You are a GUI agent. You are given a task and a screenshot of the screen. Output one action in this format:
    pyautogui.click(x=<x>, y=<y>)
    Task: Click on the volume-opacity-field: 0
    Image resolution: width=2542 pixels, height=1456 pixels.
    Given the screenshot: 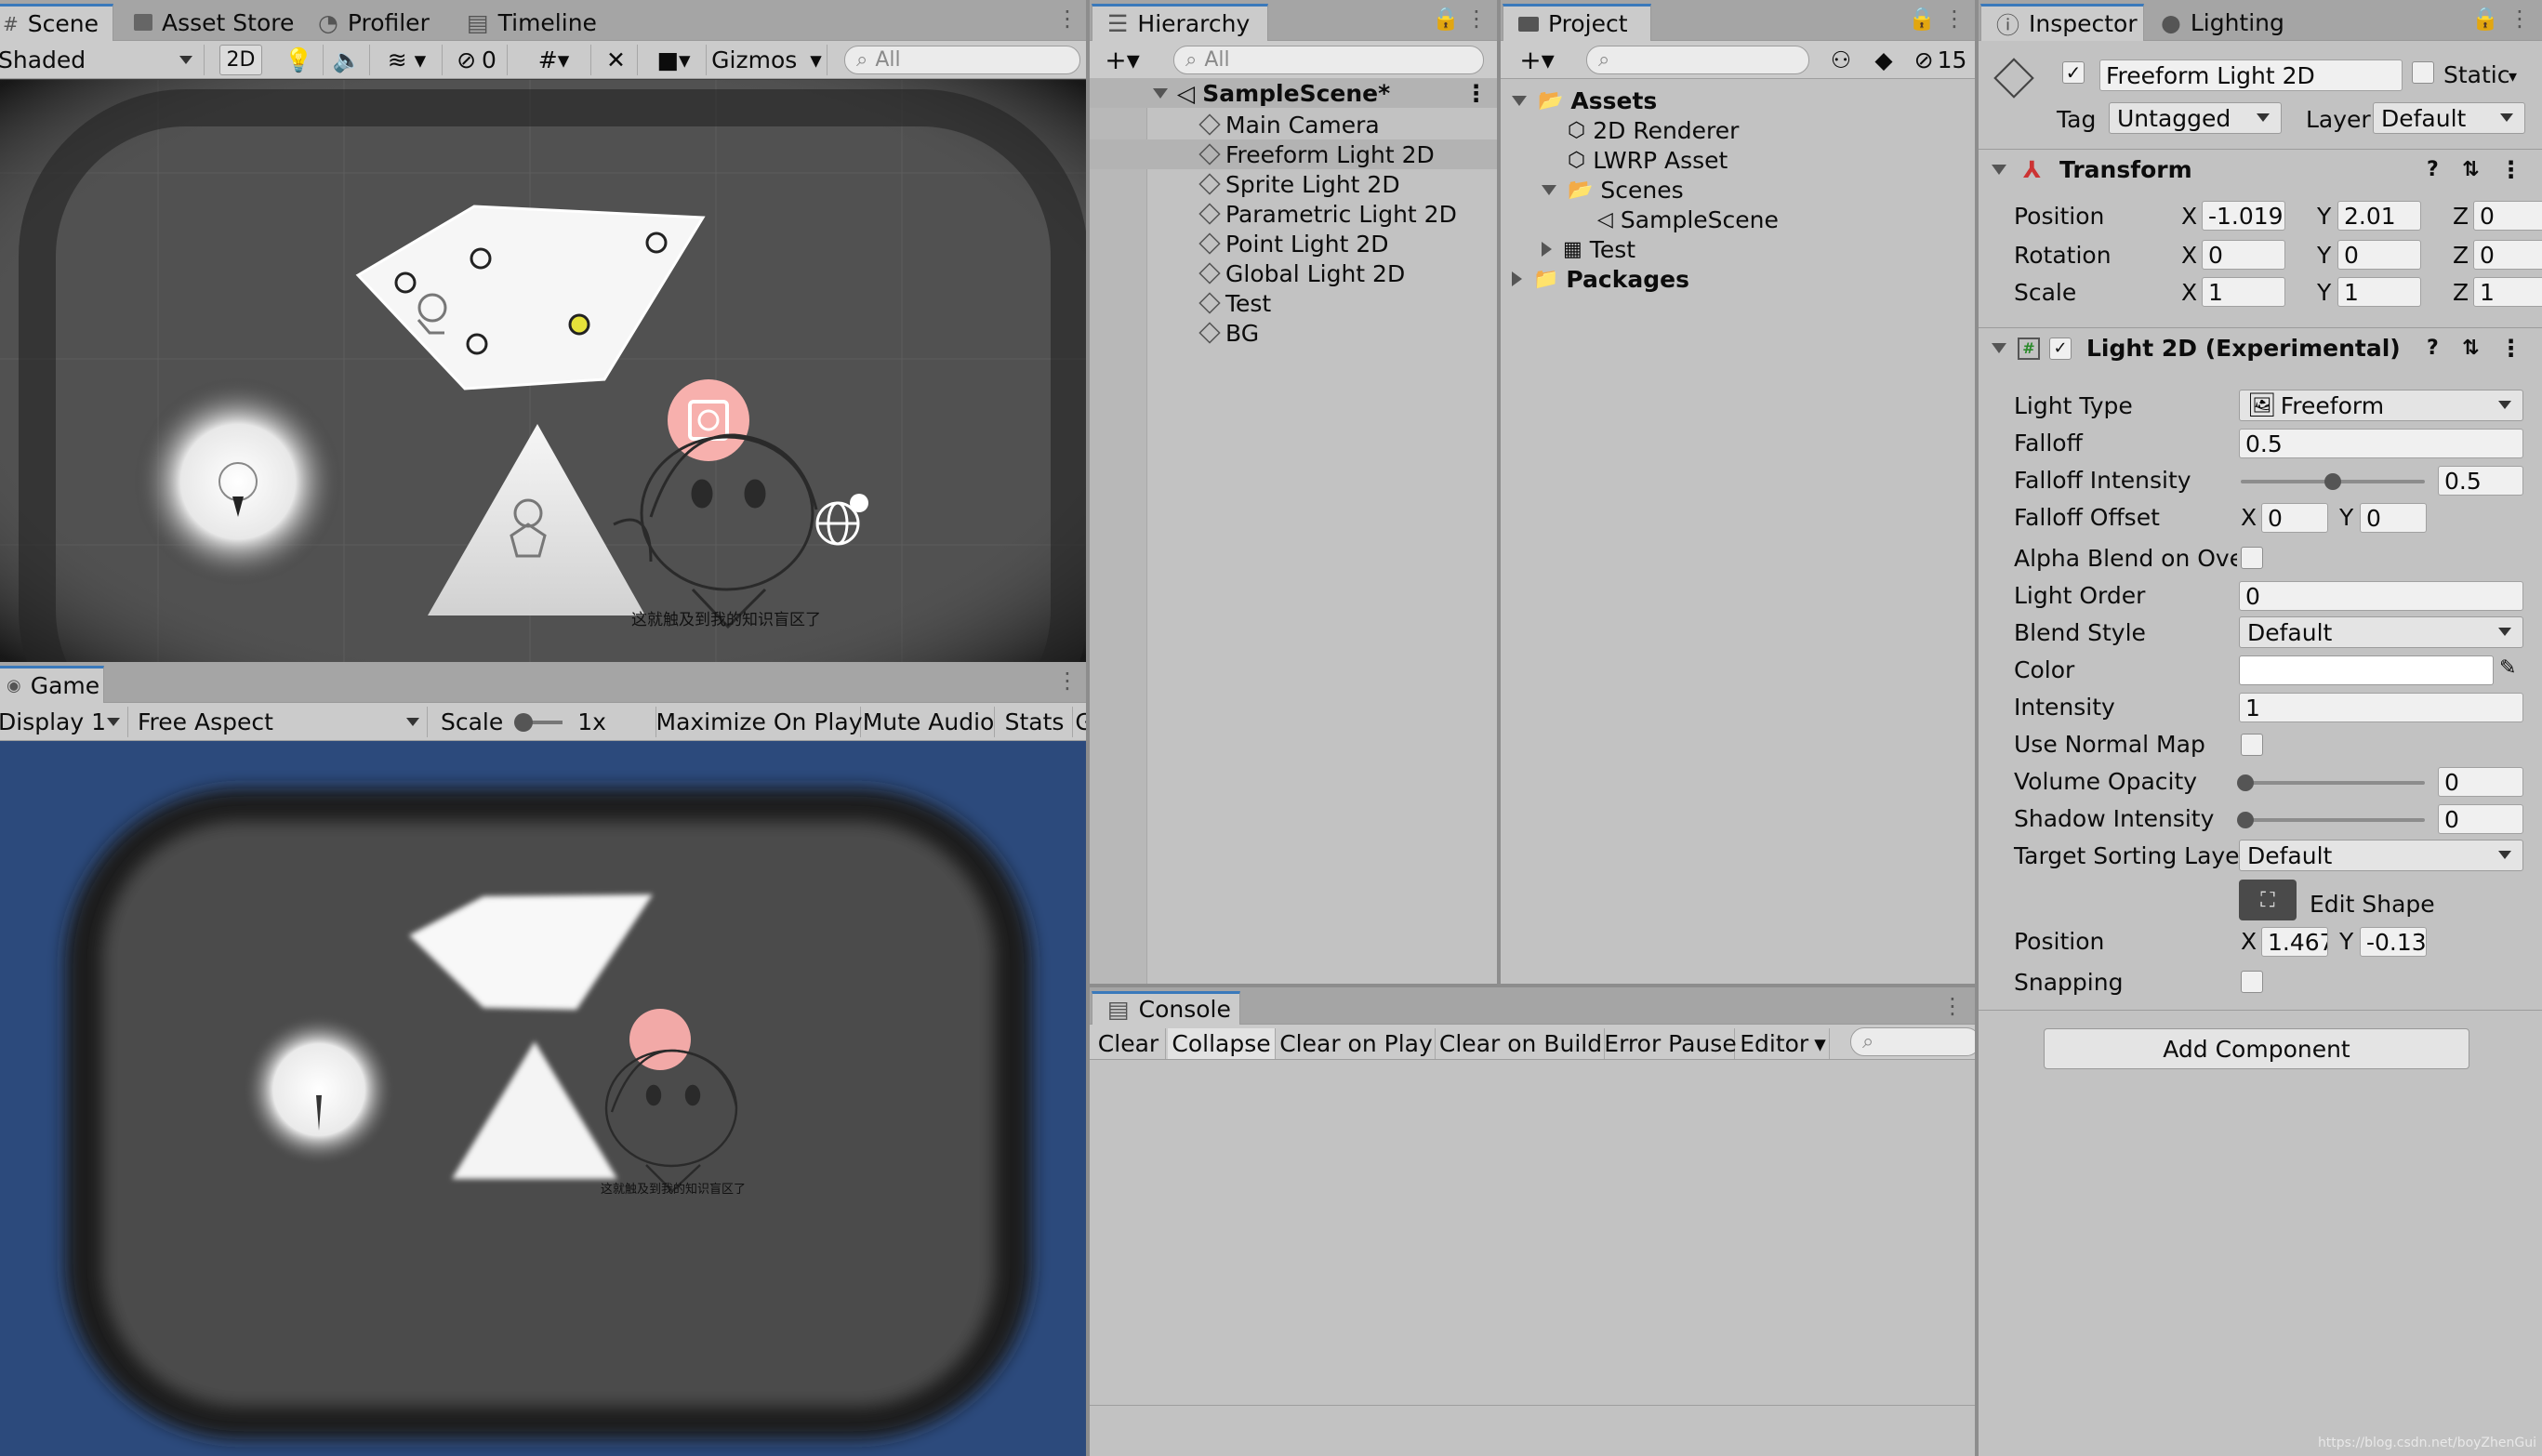 What is the action you would take?
    pyautogui.click(x=2480, y=782)
    